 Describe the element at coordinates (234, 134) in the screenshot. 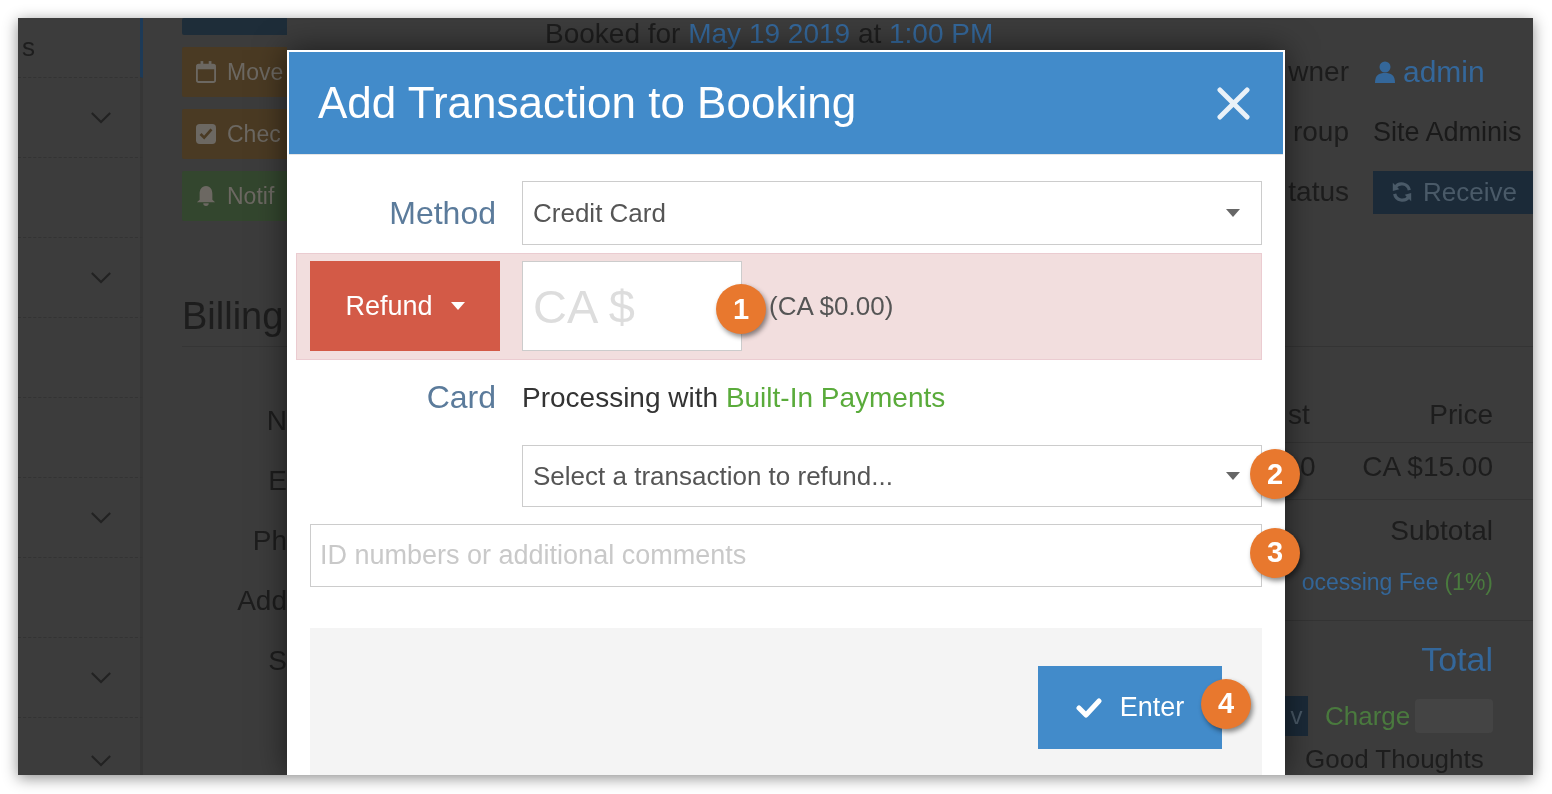

I see `action-button: Chec` at that location.